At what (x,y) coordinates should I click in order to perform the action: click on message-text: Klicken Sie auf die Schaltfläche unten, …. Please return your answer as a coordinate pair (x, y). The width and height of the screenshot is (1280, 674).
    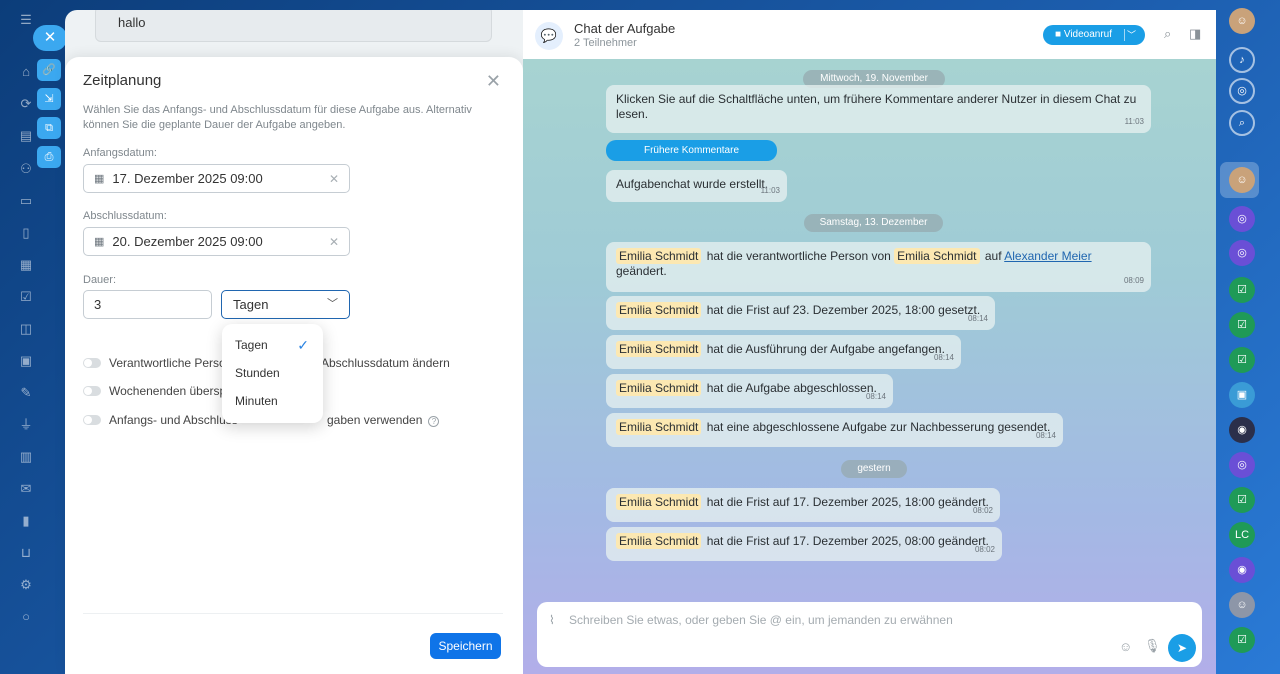
    Looking at the image, I should click on (876, 106).